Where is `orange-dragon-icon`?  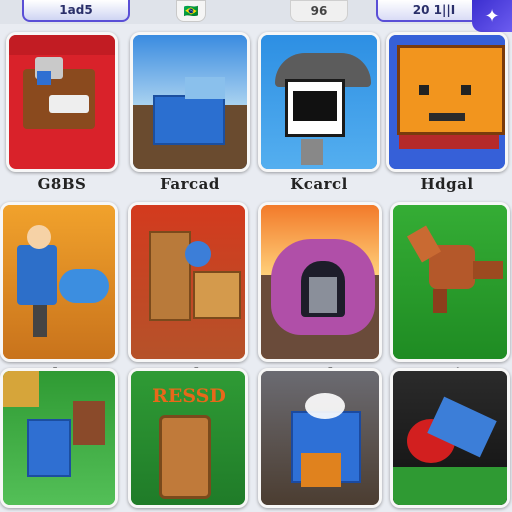 orange-dragon-icon is located at coordinates (450, 282).